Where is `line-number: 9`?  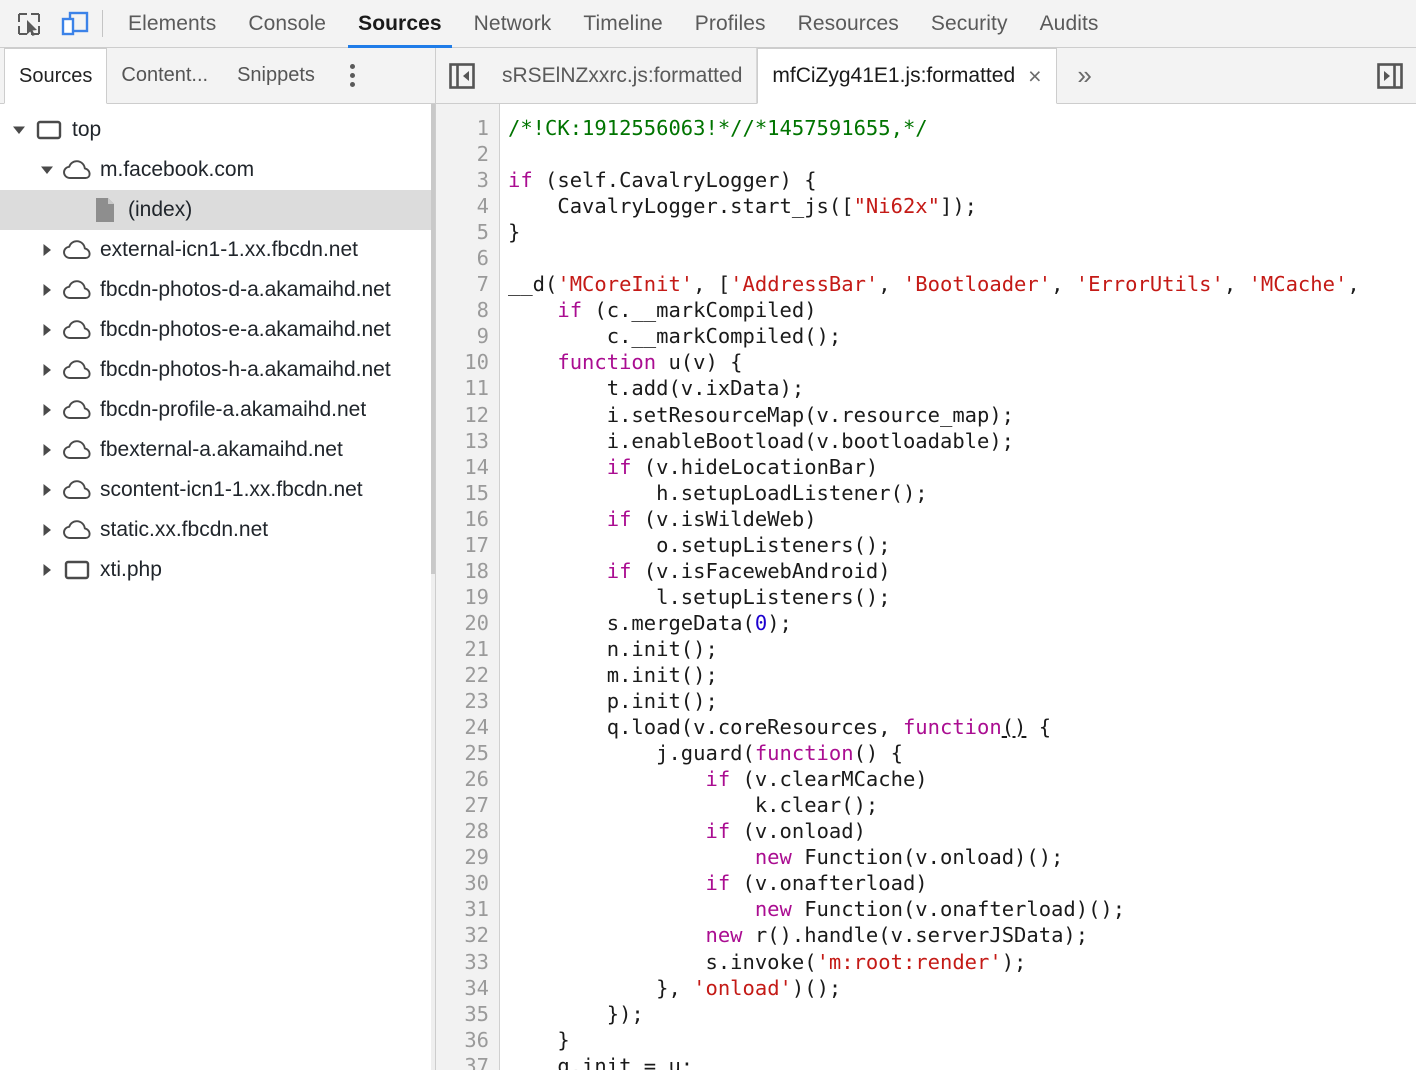 line-number: 9 is located at coordinates (462, 336).